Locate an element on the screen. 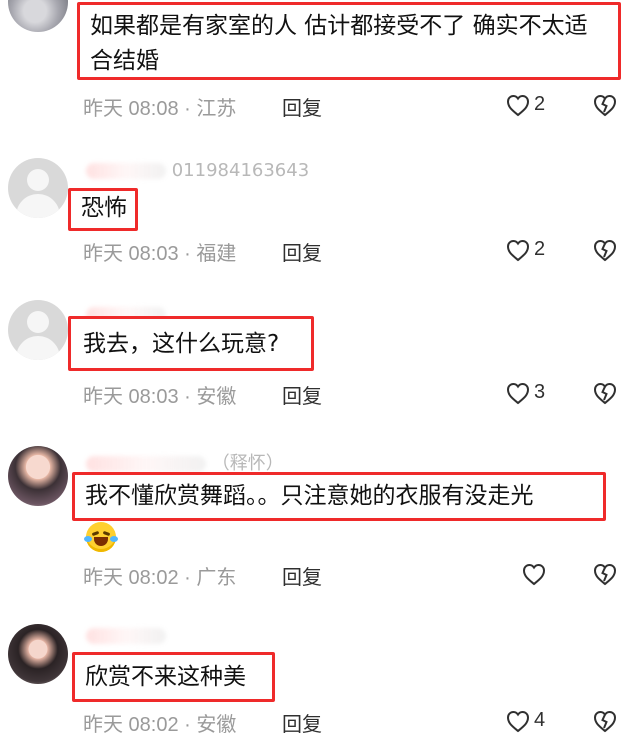 The height and width of the screenshot is (739, 627). comment-time-location: 昨天 08:08 · 江苏 is located at coordinates (160, 109).